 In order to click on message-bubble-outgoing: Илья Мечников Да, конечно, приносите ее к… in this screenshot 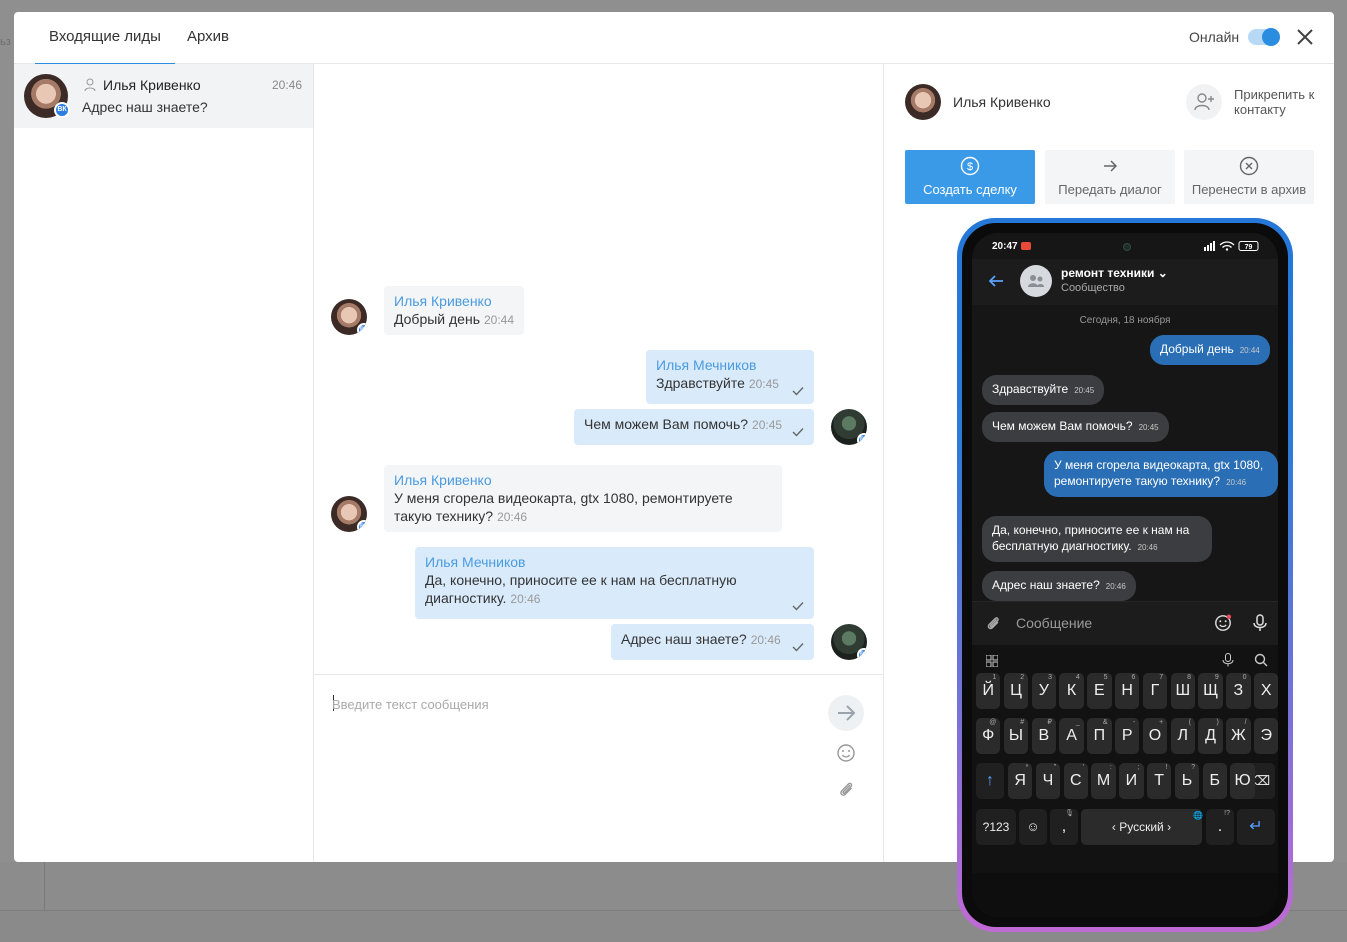, I will do `click(614, 583)`.